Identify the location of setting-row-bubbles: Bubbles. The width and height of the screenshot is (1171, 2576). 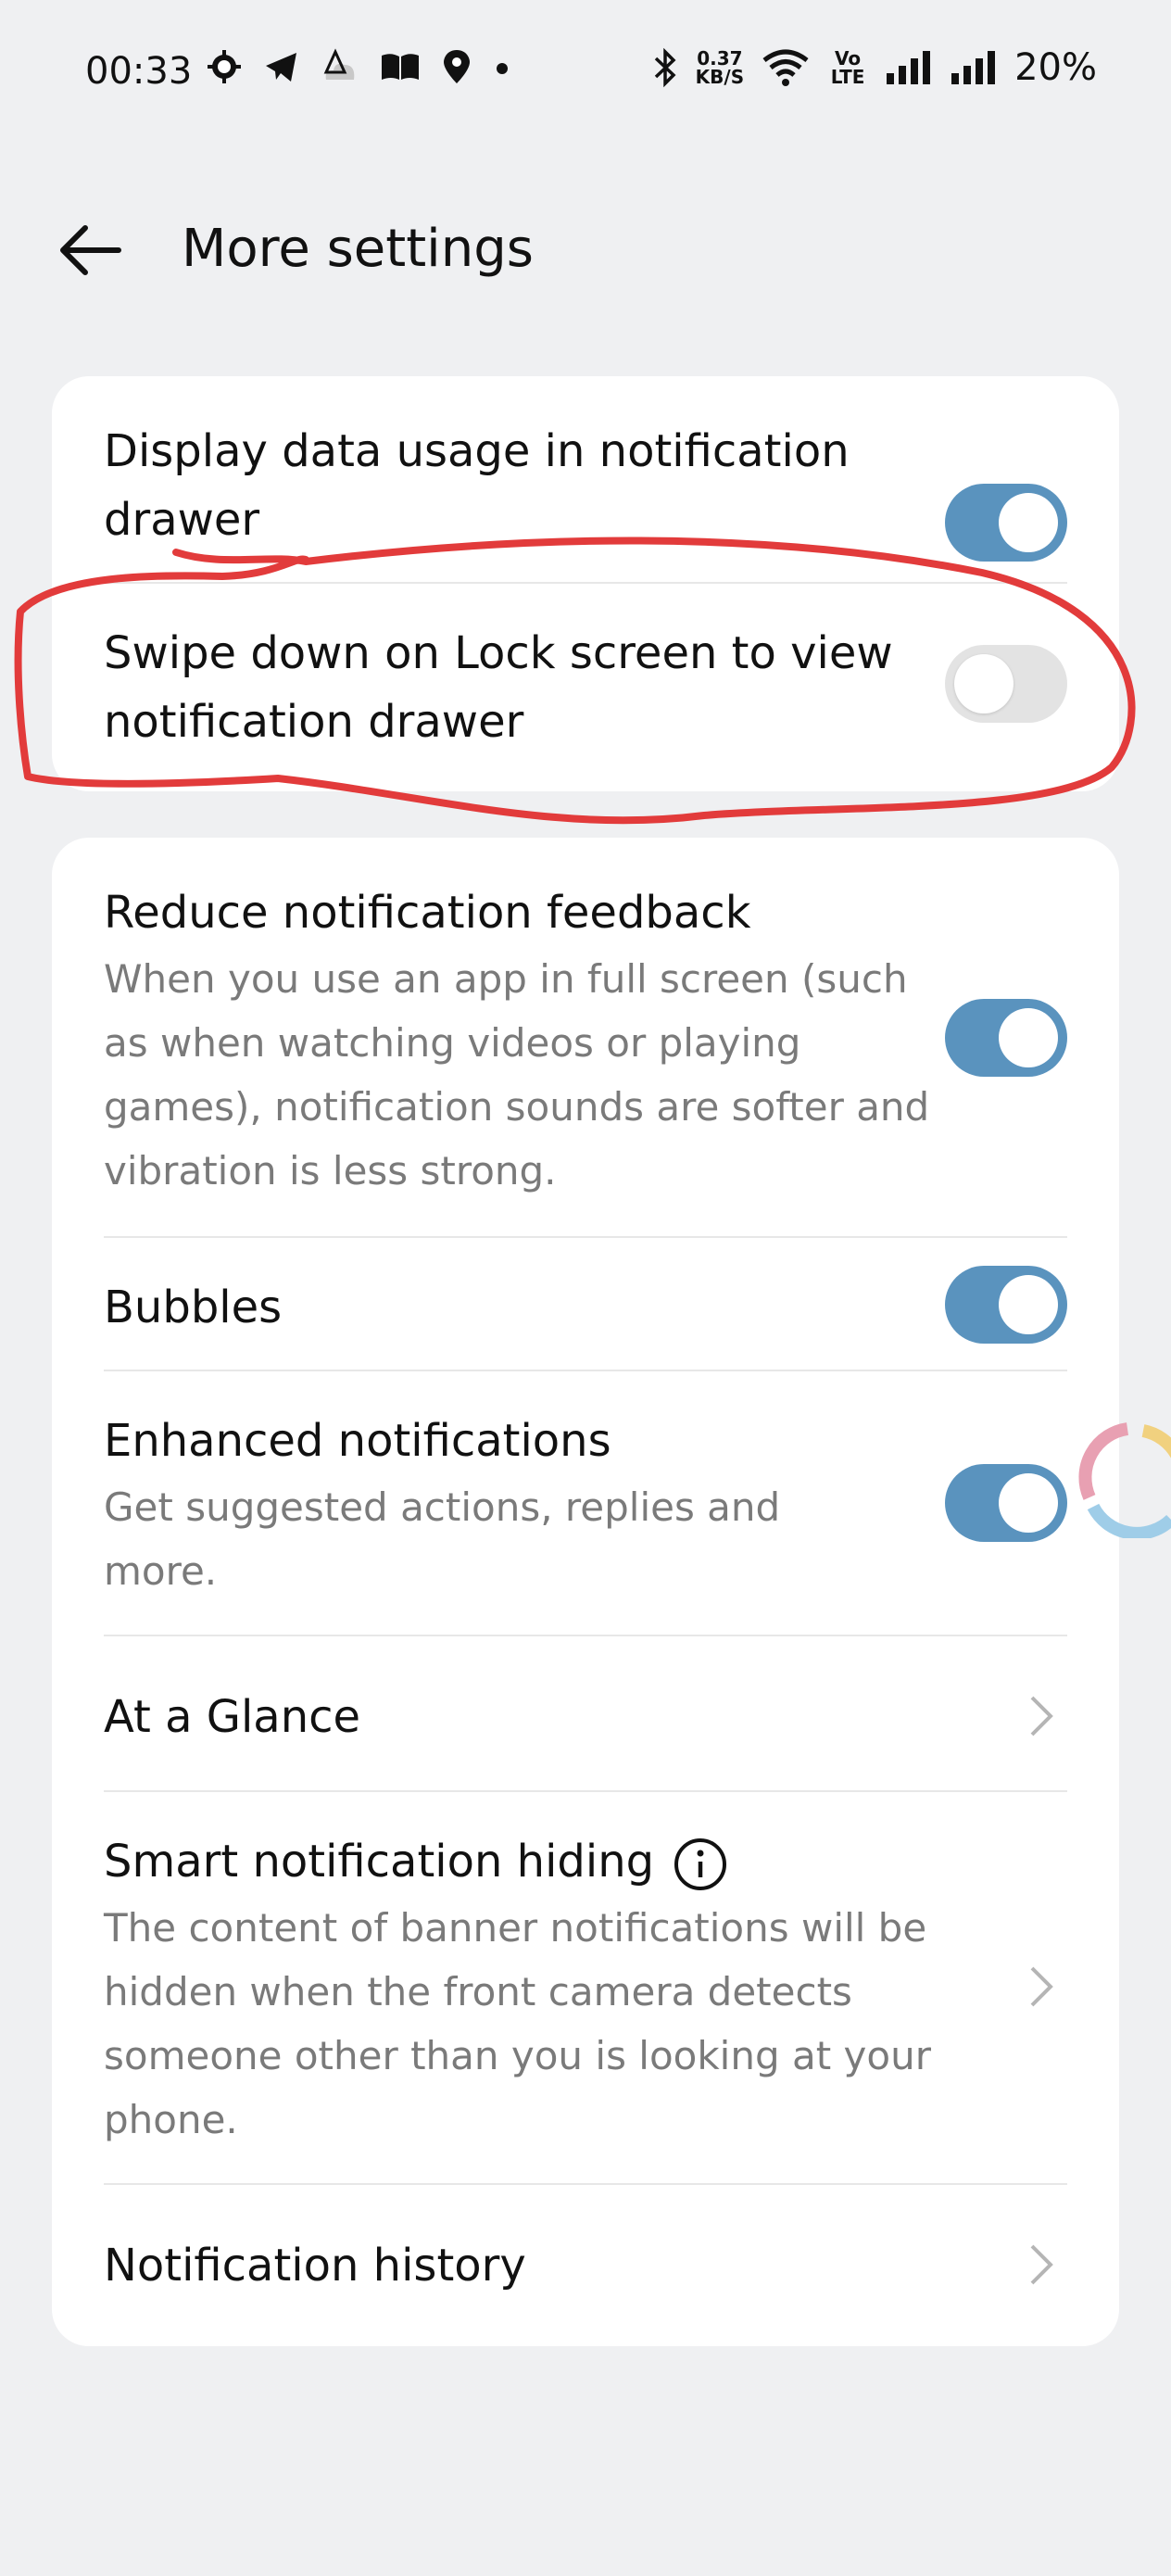
(502, 1307).